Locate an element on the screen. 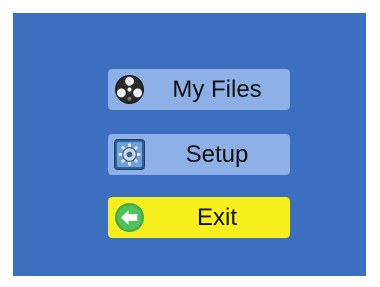 The height and width of the screenshot is (287, 380). setup-label: Setup is located at coordinates (217, 154).